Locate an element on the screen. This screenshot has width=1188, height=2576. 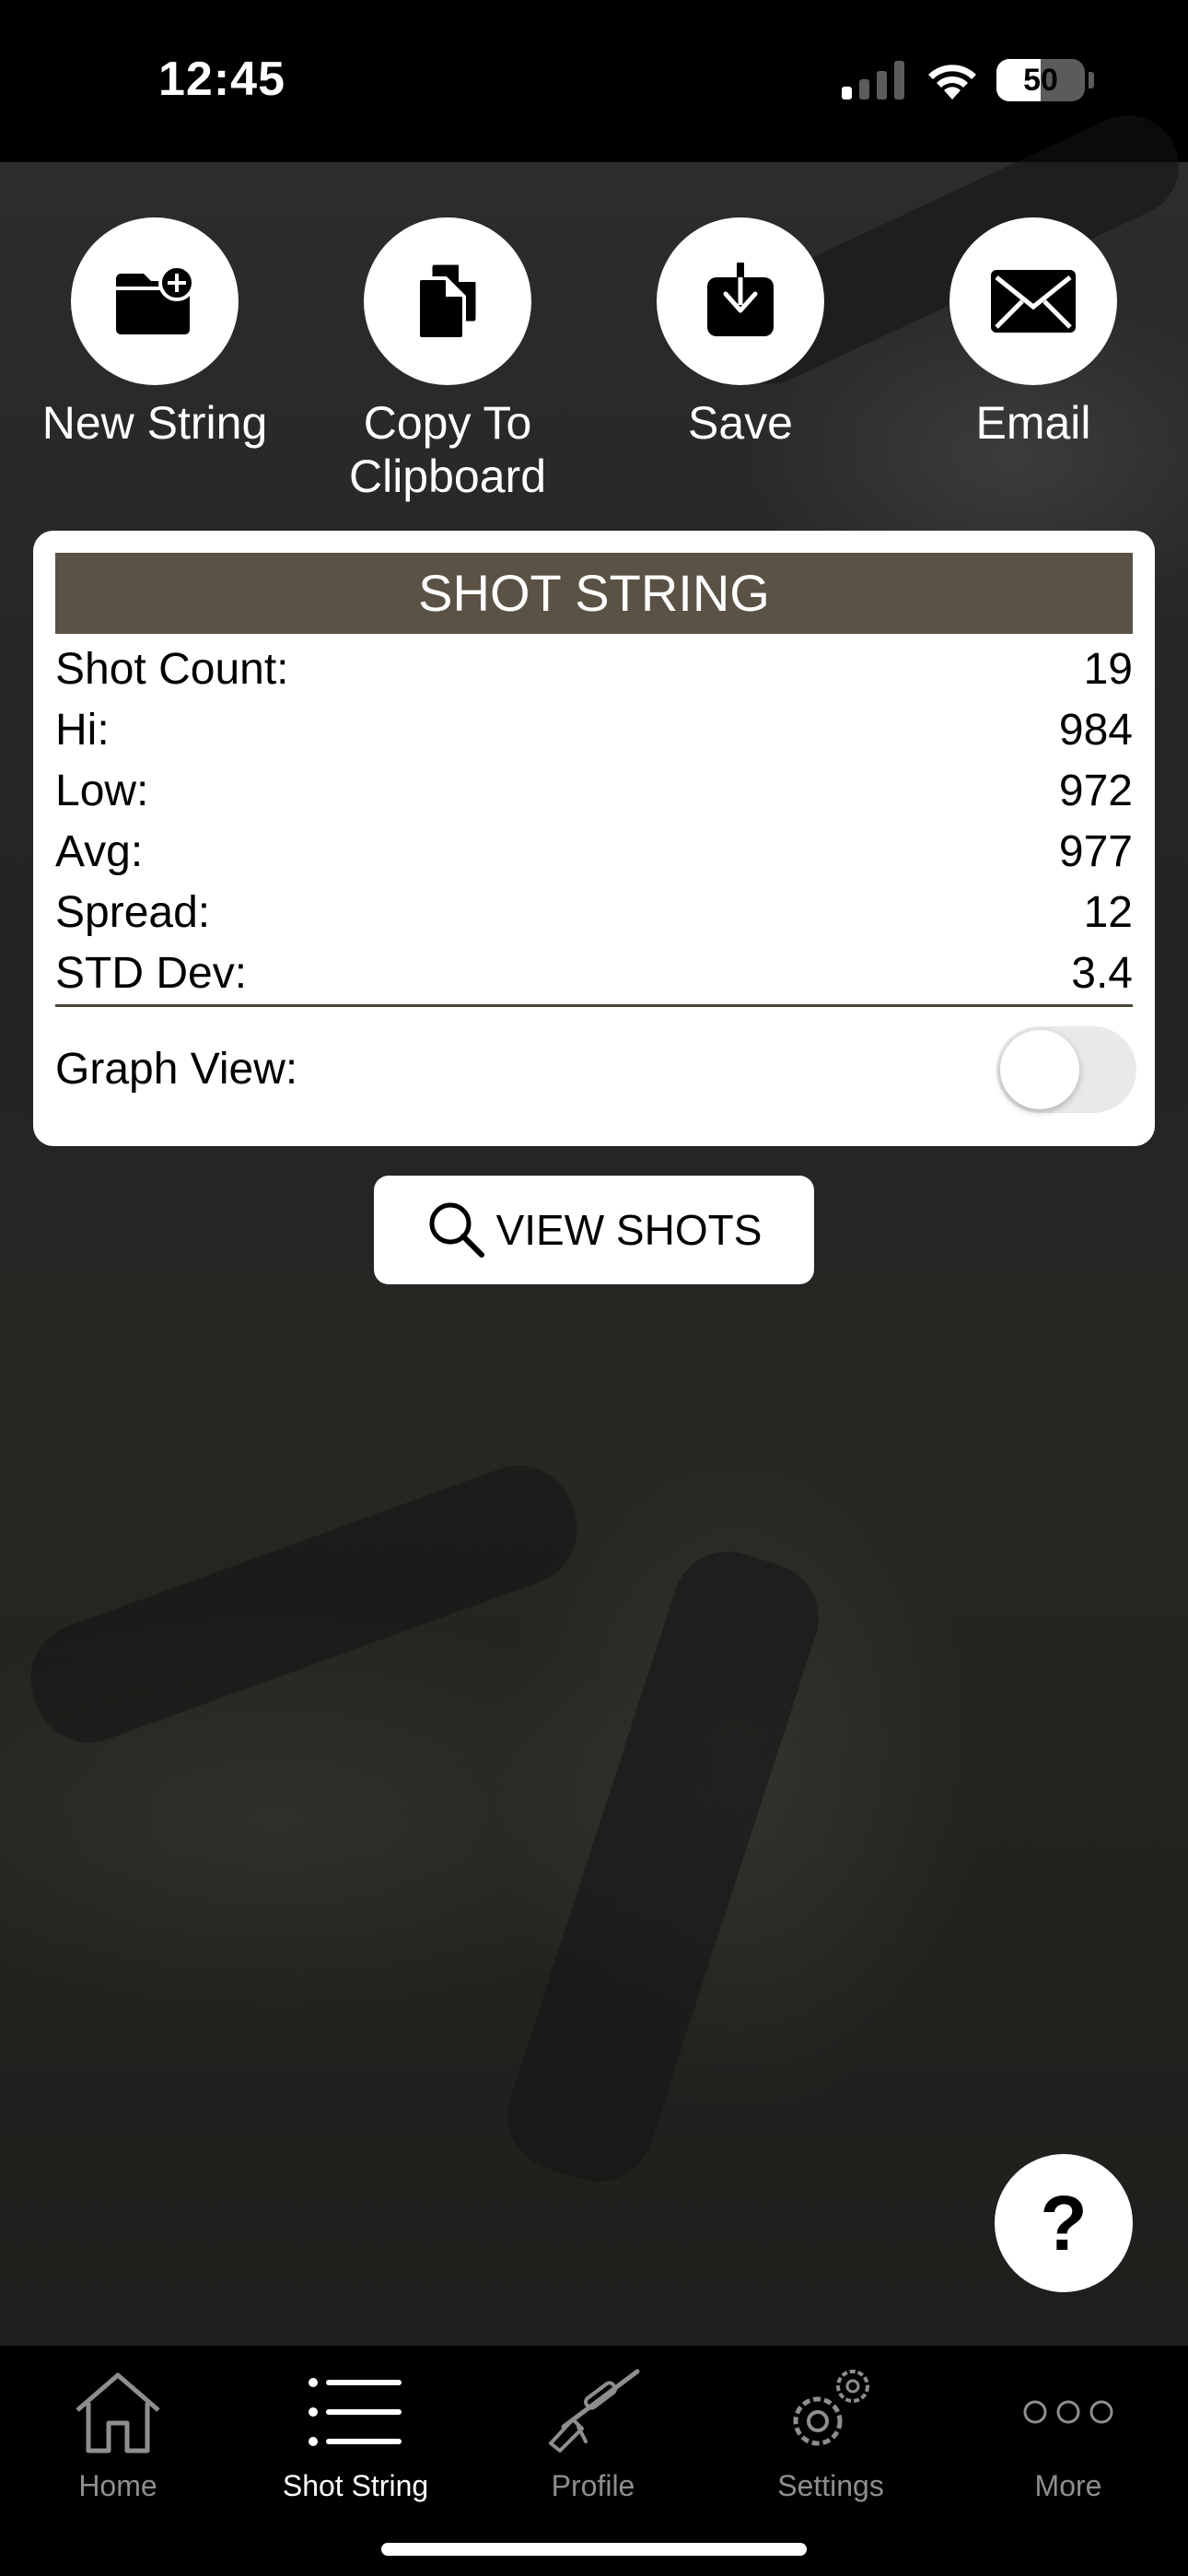
stat-value: 972 is located at coordinates (1095, 791).